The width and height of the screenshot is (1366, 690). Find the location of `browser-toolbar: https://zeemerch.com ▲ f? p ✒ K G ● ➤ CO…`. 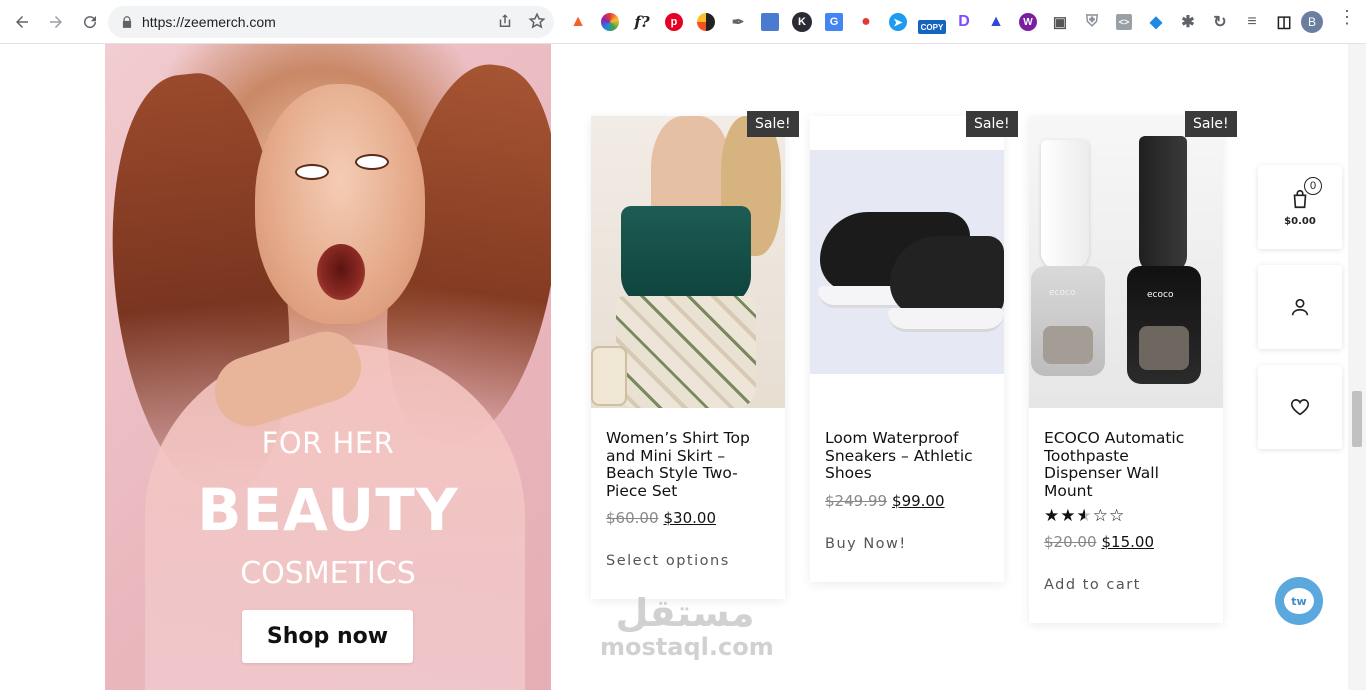

browser-toolbar: https://zeemerch.com ▲ f? p ✒ K G ● ➤ CO… is located at coordinates (683, 22).